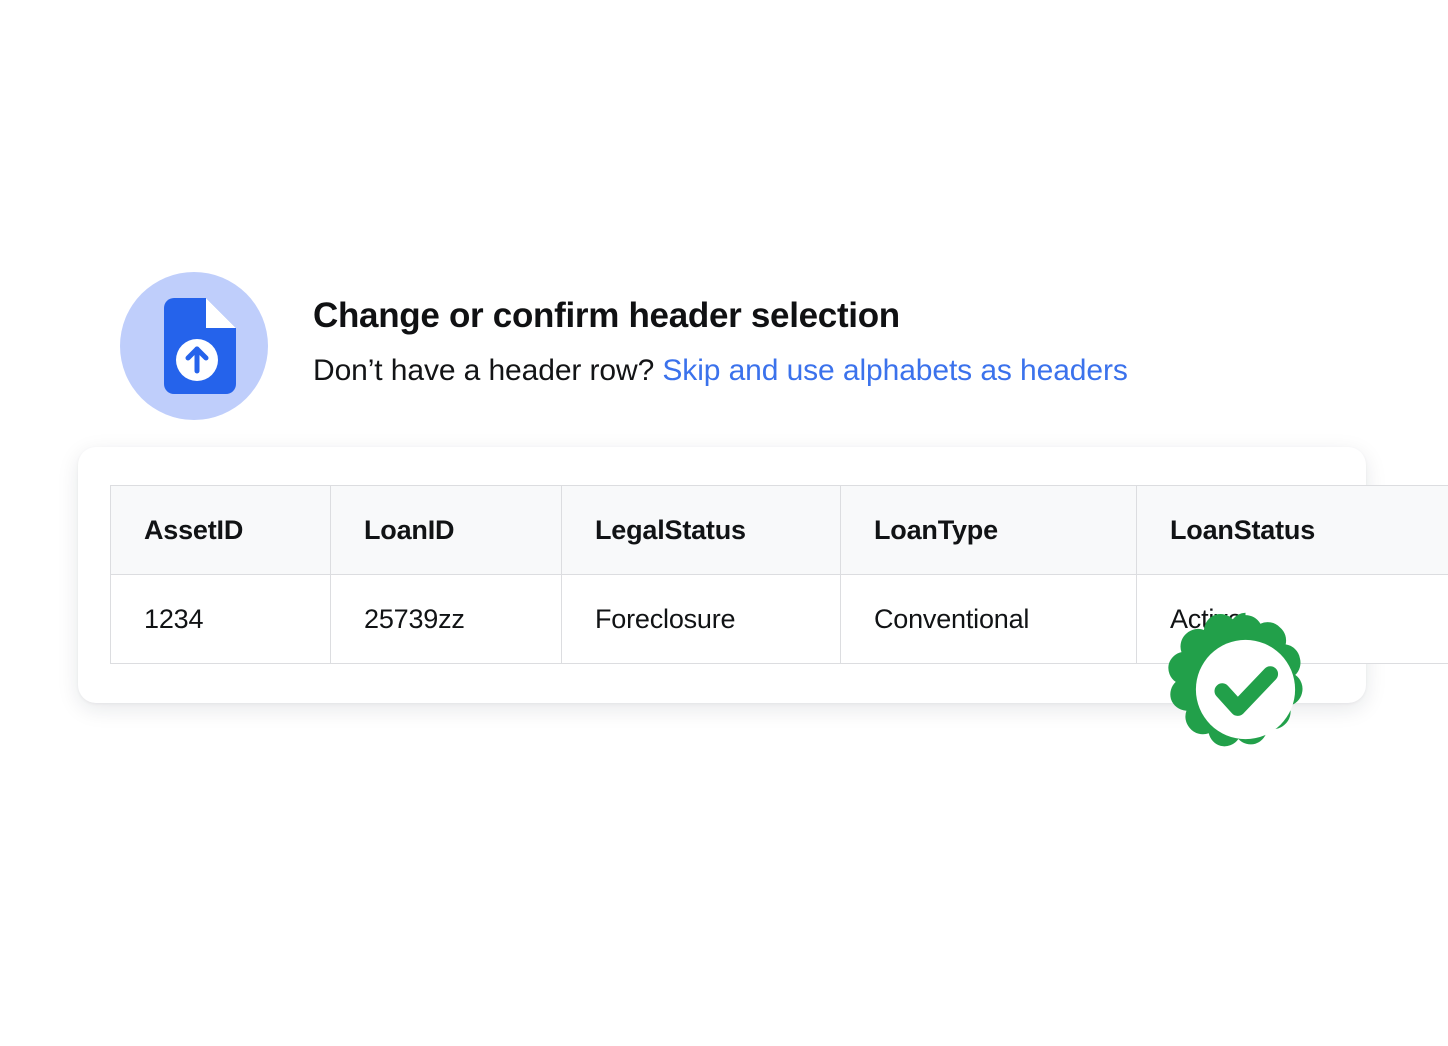 The image size is (1448, 1046). I want to click on column-header-loantype: LoanType, so click(988, 530).